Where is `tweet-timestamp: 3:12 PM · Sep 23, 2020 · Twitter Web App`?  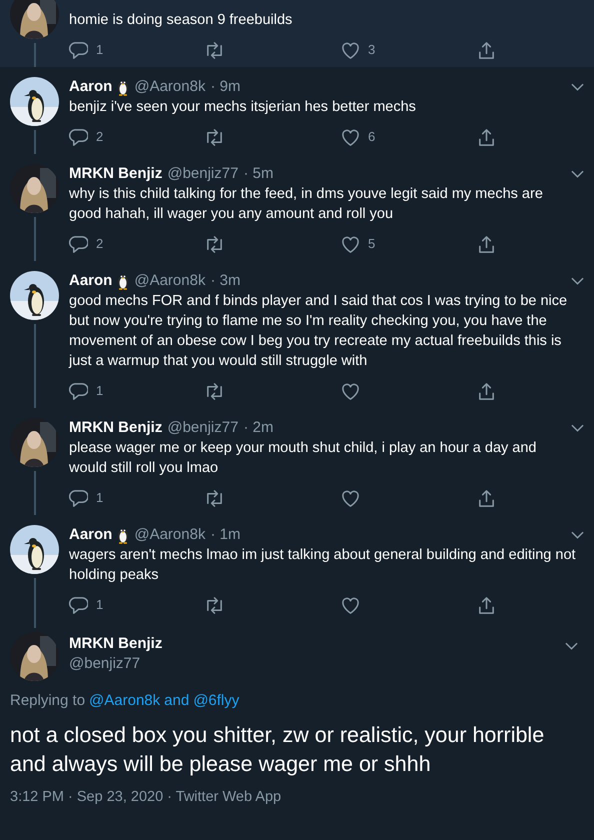 tweet-timestamp: 3:12 PM · Sep 23, 2020 · Twitter Web App is located at coordinates (146, 797).